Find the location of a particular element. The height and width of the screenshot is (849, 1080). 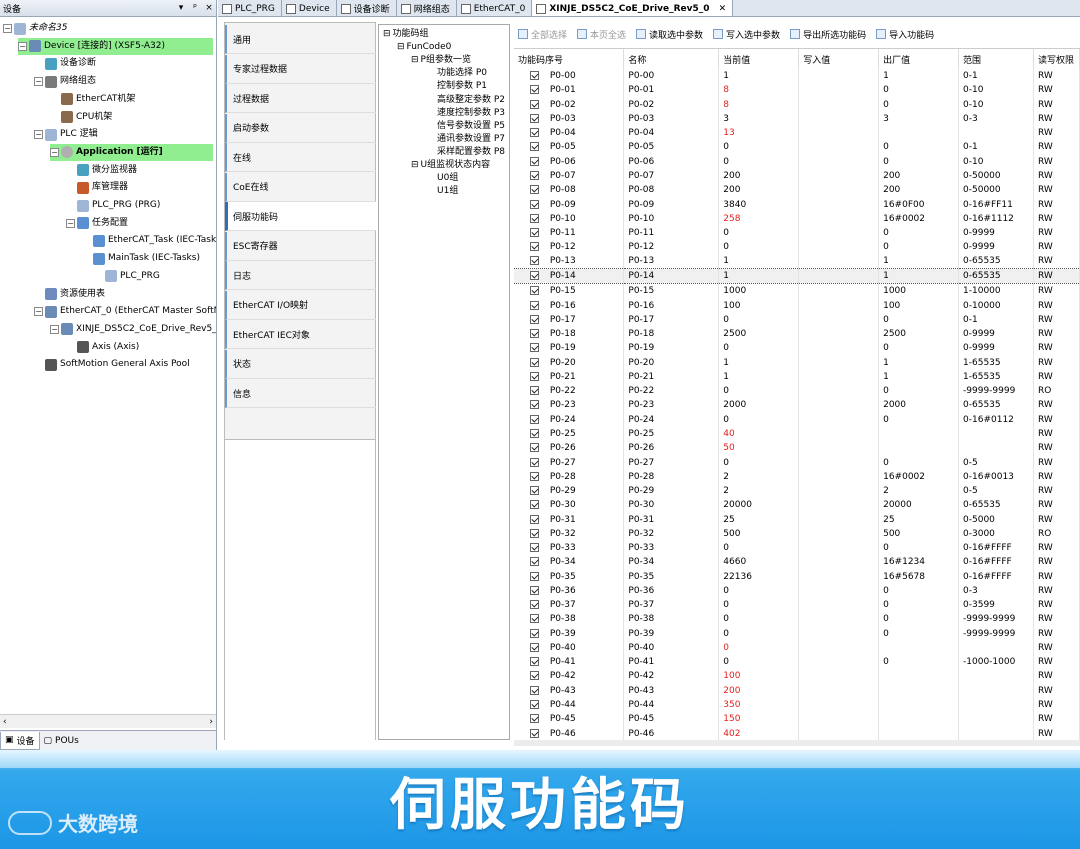

read-param-button: 读取选中参数 is located at coordinates (669, 34).